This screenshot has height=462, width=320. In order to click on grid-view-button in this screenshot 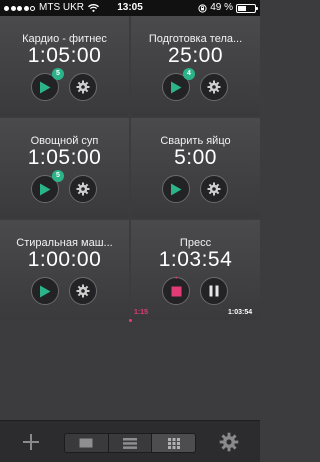, I will do `click(173, 443)`.